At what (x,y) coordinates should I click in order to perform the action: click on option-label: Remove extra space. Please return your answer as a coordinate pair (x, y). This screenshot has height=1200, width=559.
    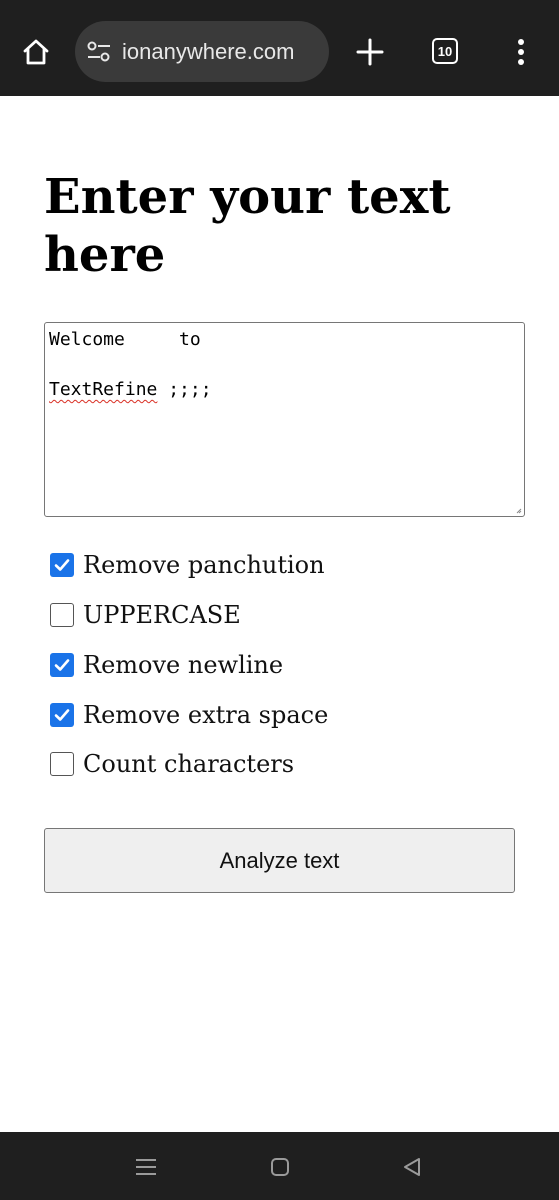
    Looking at the image, I should click on (206, 715).